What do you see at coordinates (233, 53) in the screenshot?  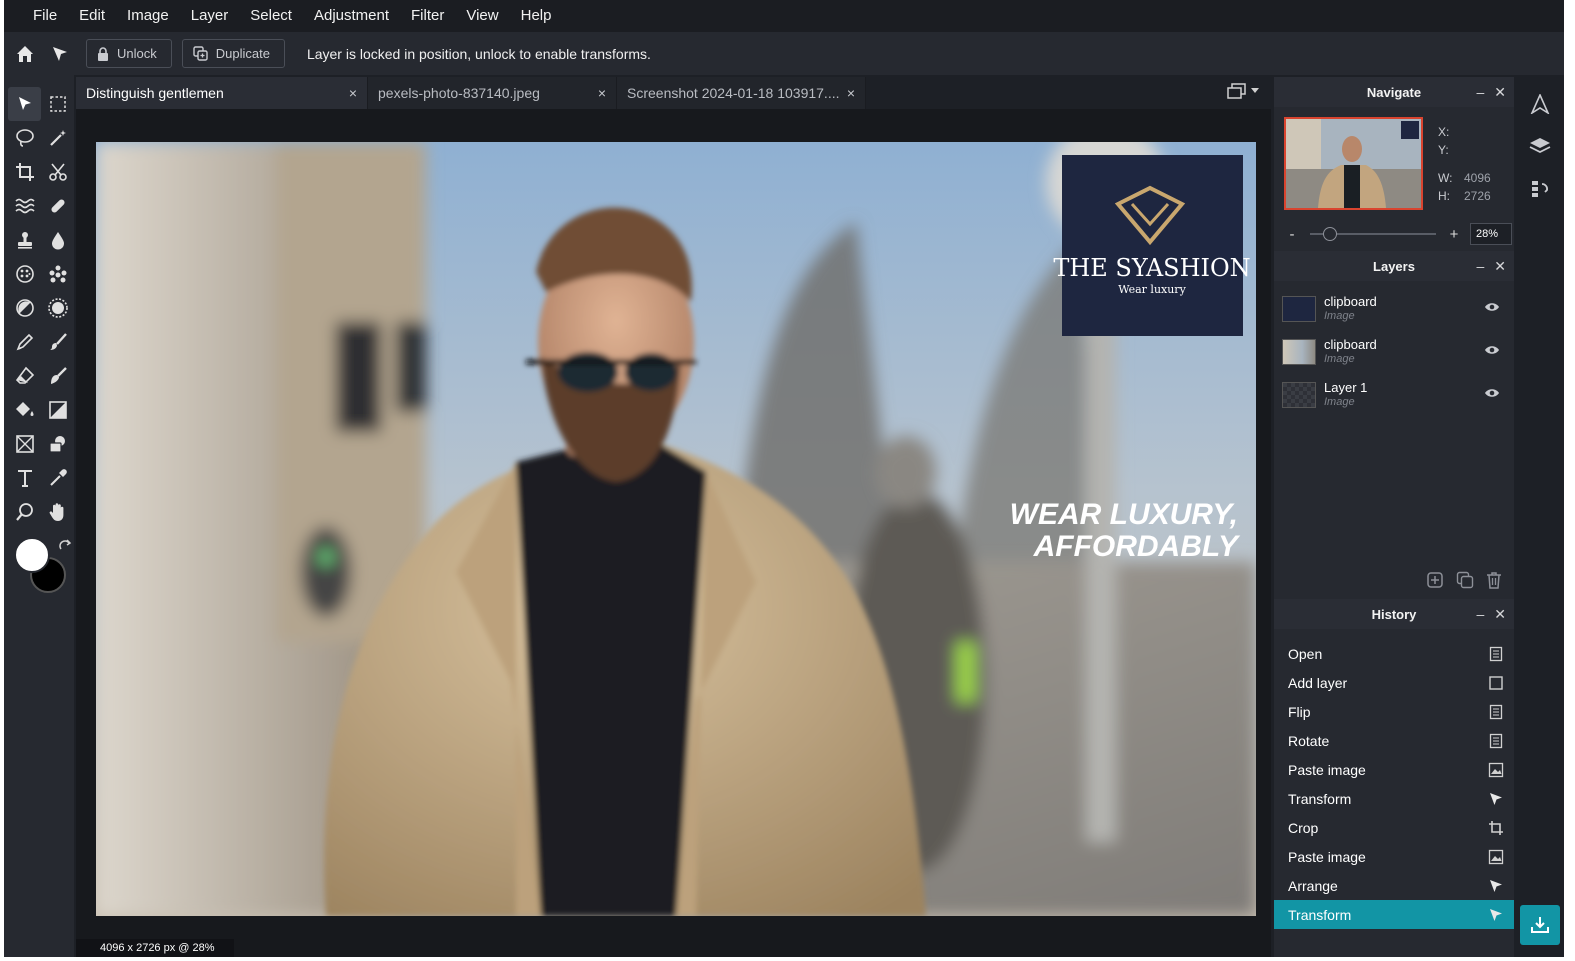 I see `duplicate-button: Duplicate` at bounding box center [233, 53].